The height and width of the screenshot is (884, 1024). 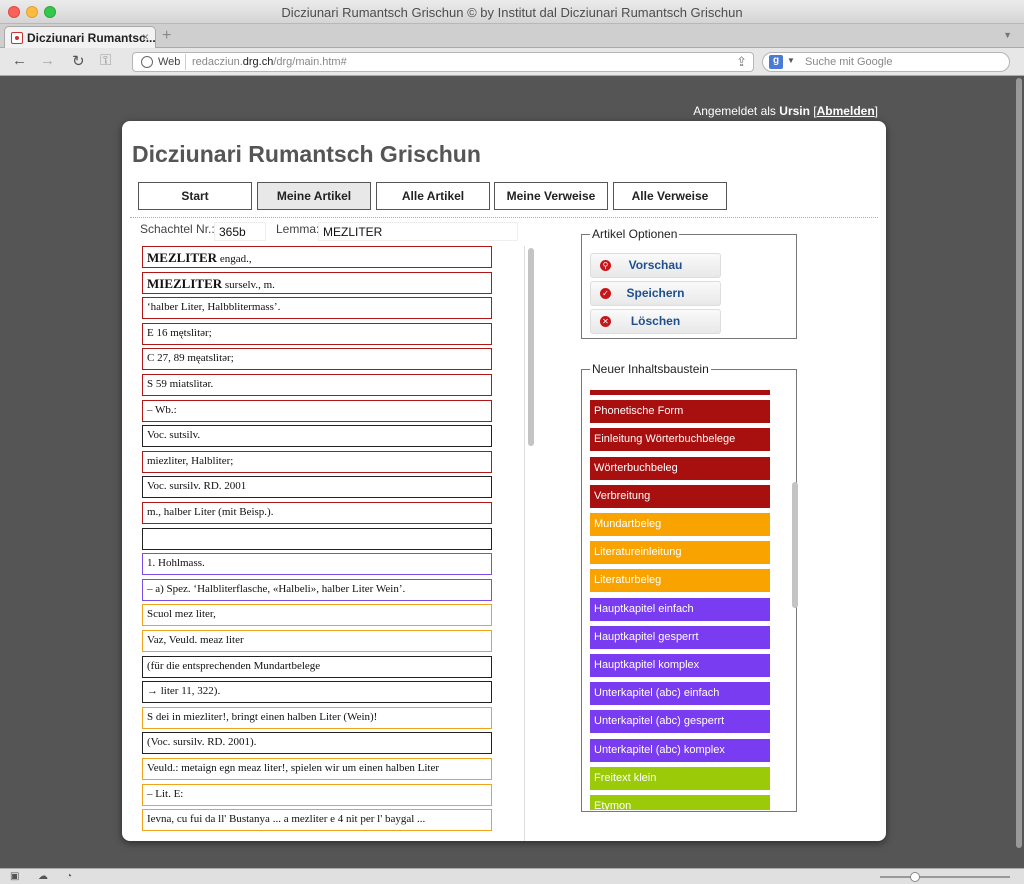 What do you see at coordinates (179, 332) in the screenshot?
I see `entry-text: E 16 mętslìtər;` at bounding box center [179, 332].